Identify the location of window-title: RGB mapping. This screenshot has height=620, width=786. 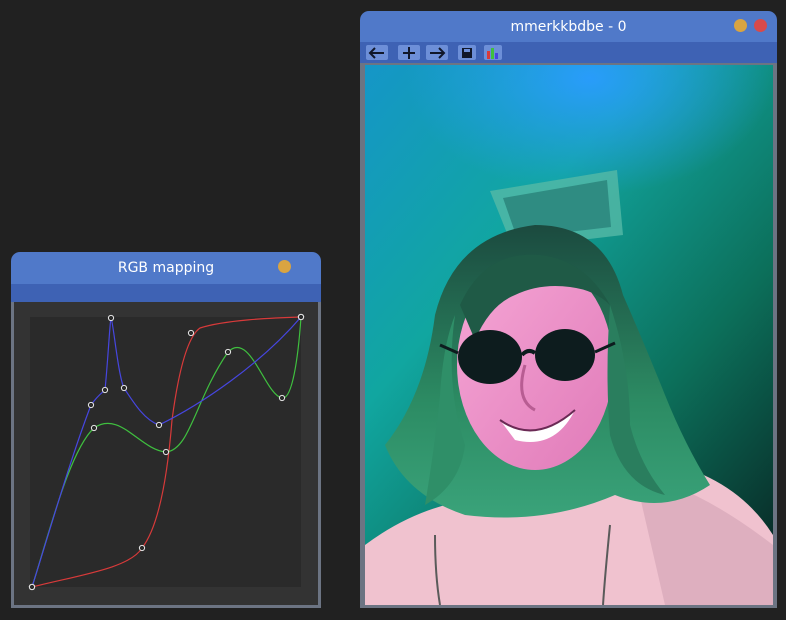
(166, 268).